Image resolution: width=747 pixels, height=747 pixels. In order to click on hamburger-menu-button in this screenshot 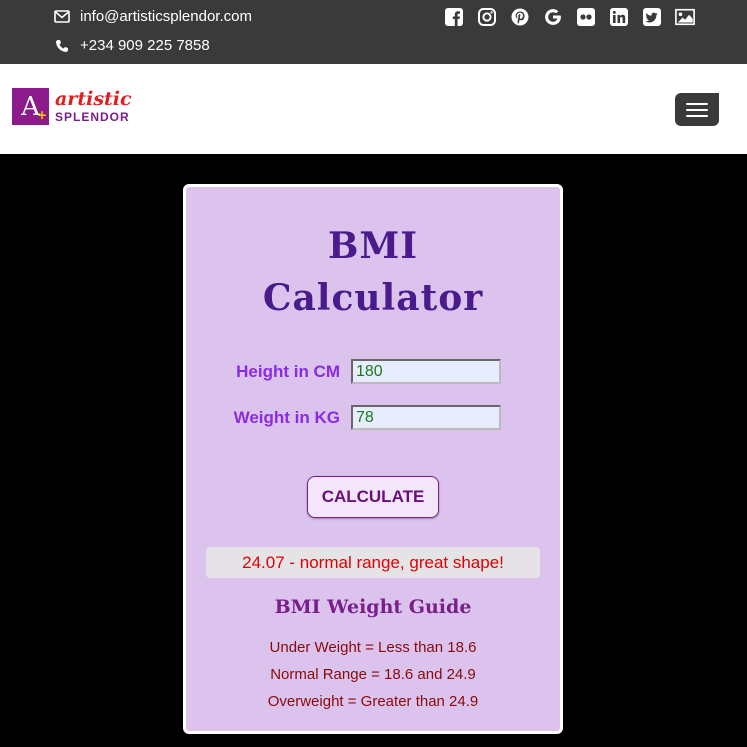, I will do `click(697, 109)`.